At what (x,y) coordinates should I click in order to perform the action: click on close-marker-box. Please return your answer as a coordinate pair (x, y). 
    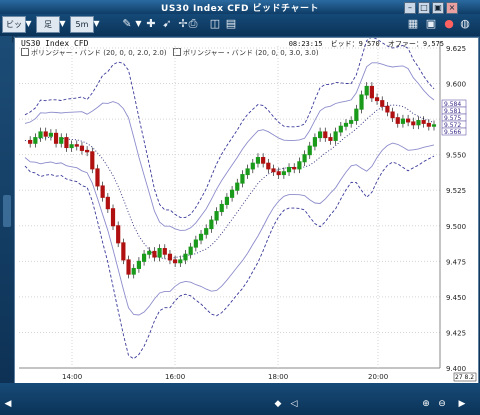
    Looking at the image, I should click on (465, 377).